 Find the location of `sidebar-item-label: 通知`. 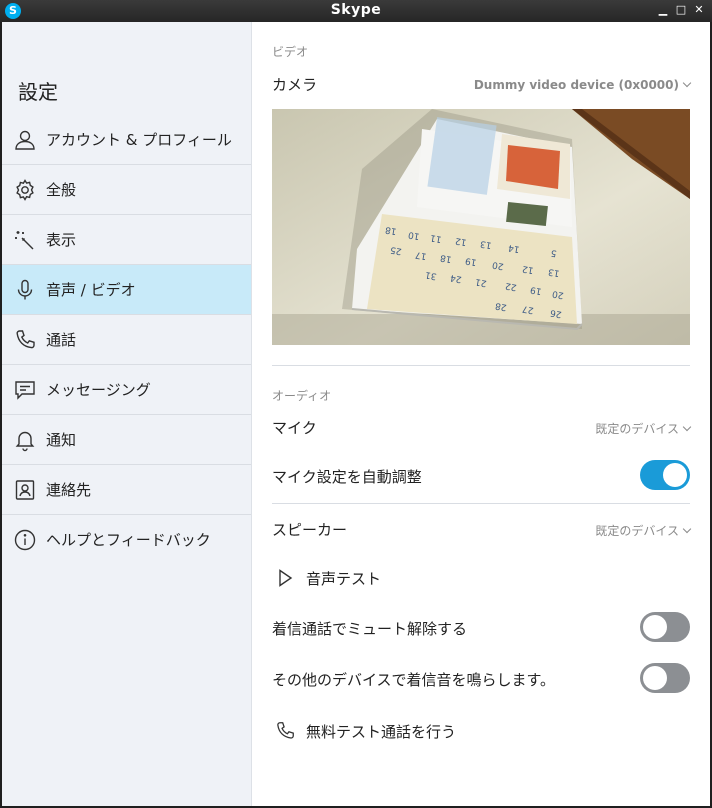

sidebar-item-label: 通知 is located at coordinates (61, 440).